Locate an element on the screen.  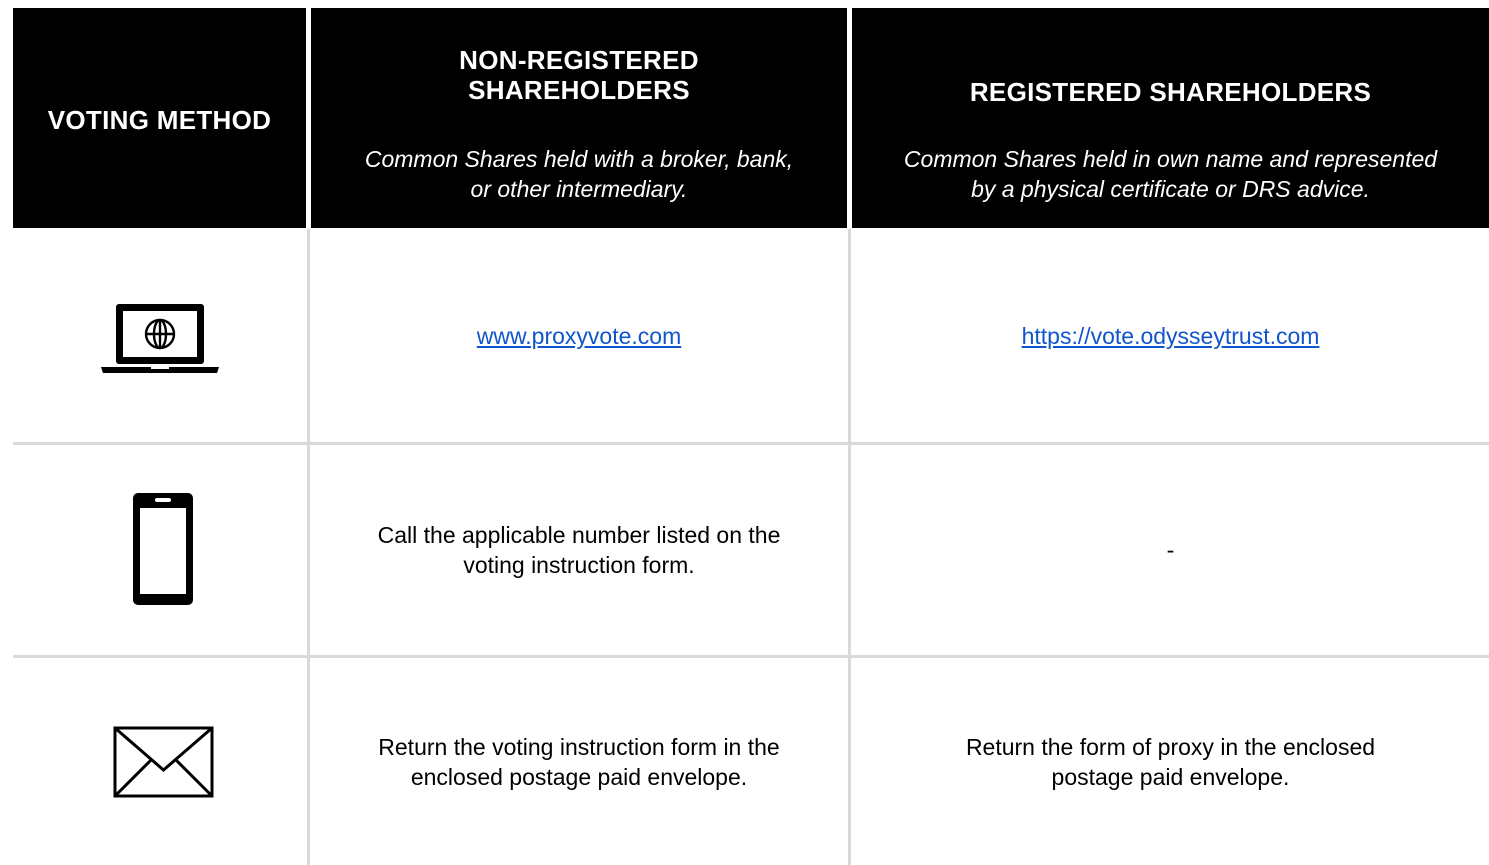
row-internet-non-registered: www.proxyvote.com is located at coordinates (579, 336).